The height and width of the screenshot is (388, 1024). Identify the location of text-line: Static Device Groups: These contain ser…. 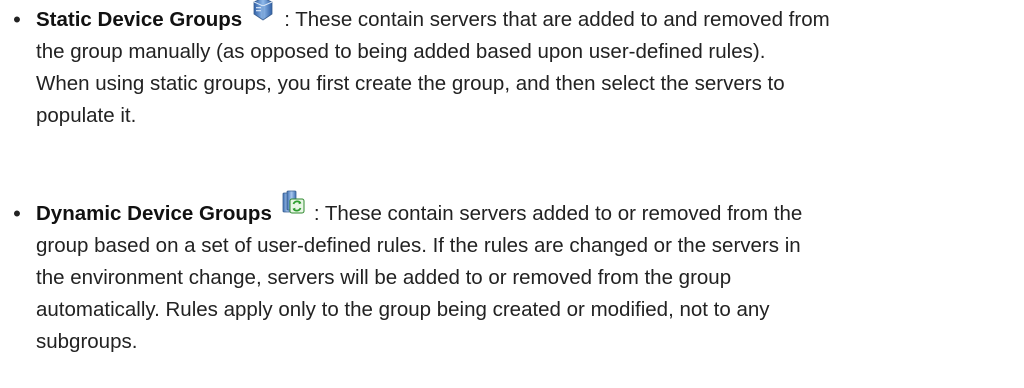
(523, 18).